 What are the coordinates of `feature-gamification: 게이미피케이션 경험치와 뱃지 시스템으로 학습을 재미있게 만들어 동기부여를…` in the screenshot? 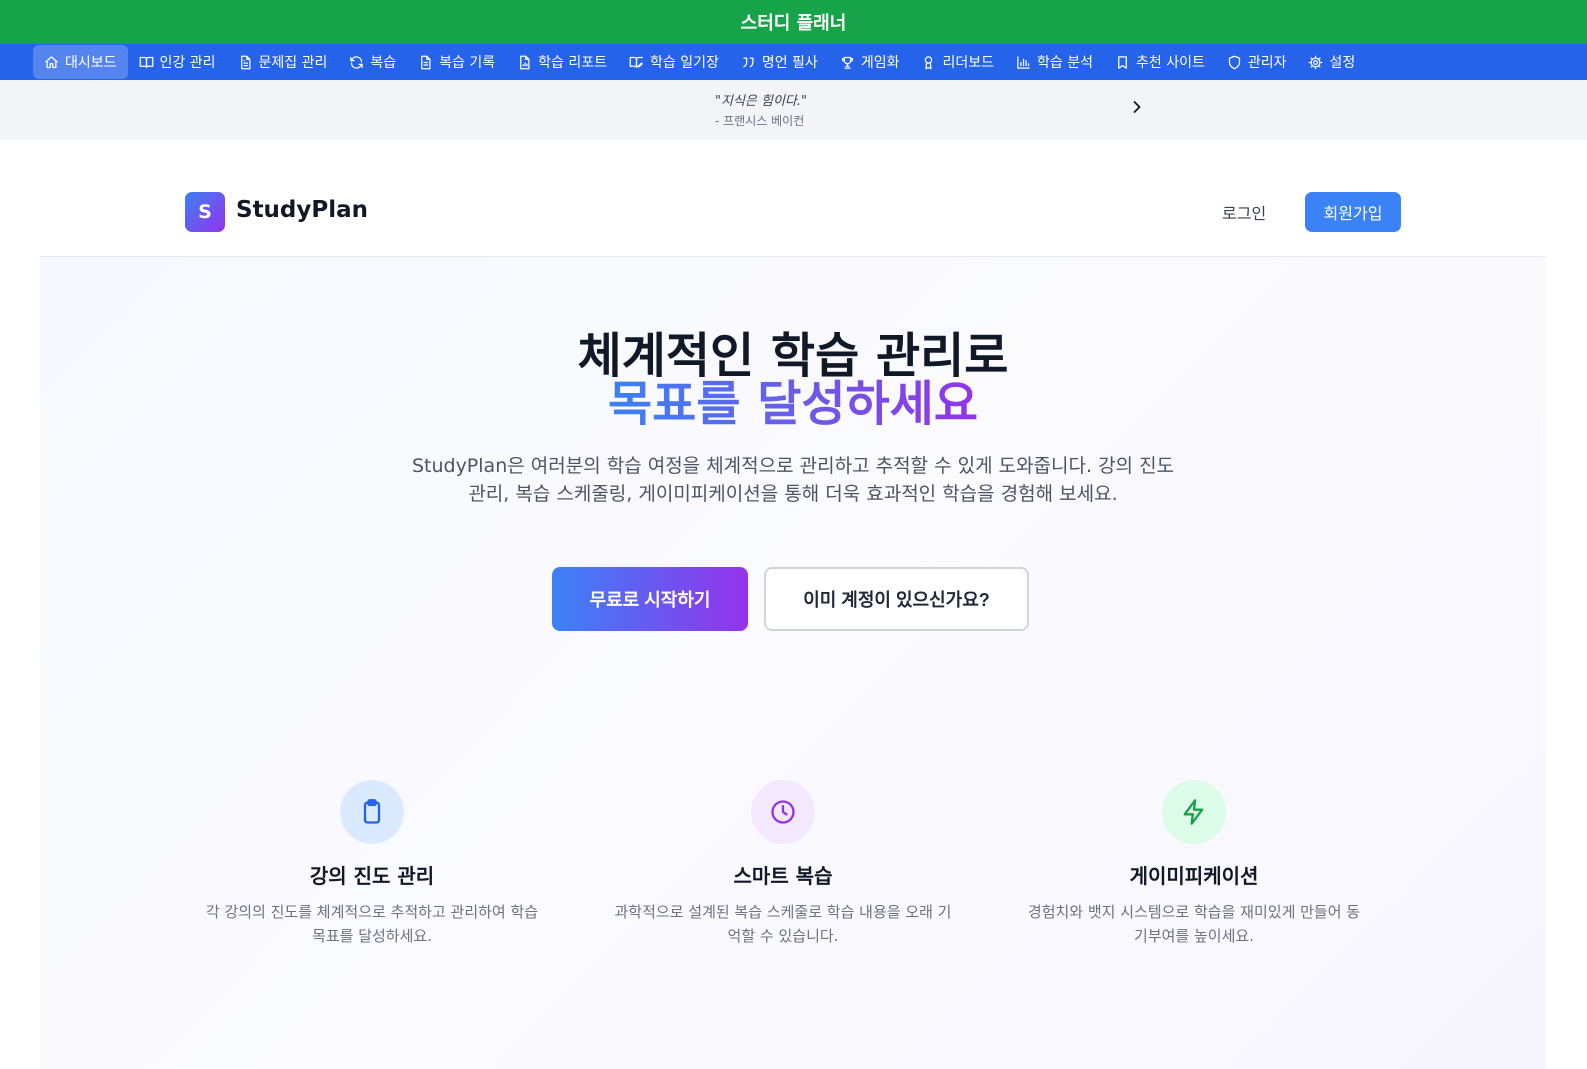 It's located at (1194, 864).